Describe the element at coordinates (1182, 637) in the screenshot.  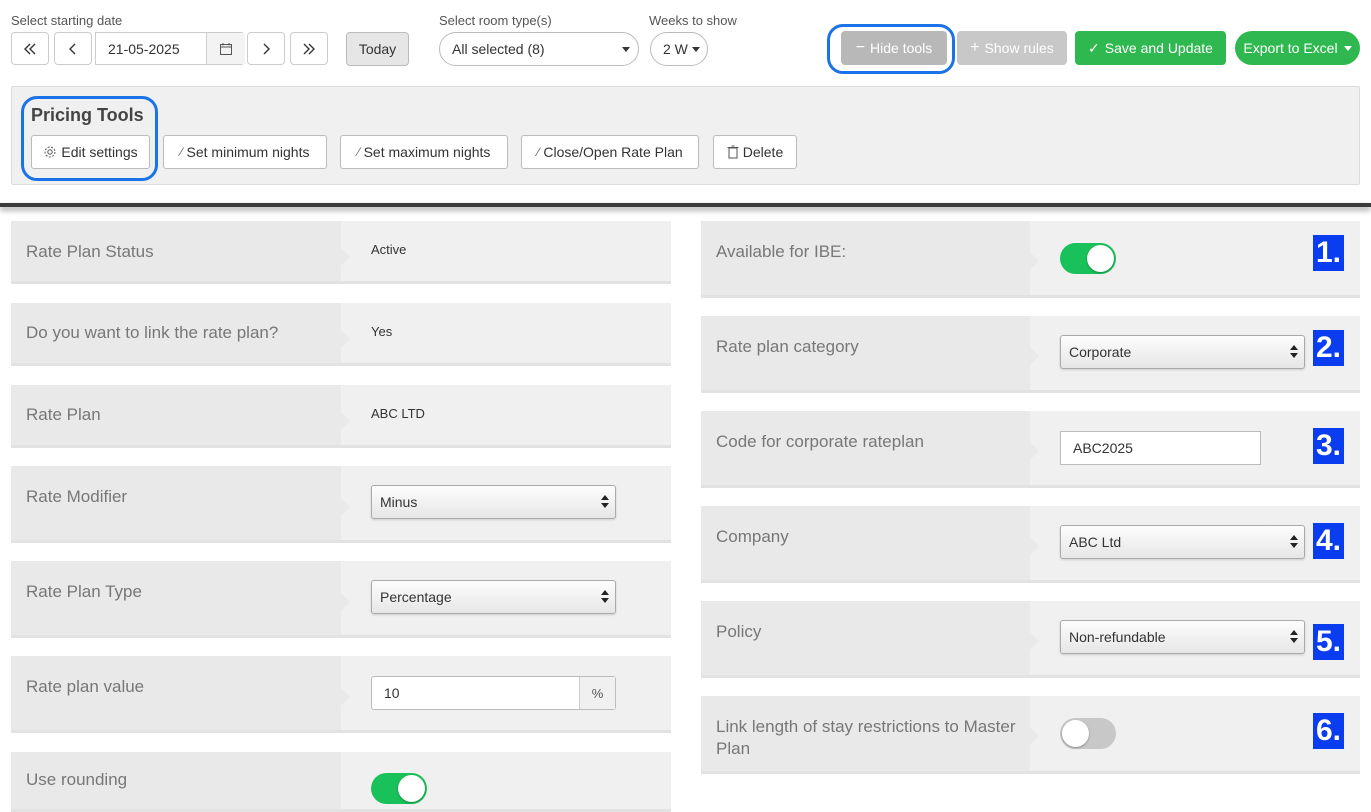
I see `policy-select: Non-refundable` at that location.